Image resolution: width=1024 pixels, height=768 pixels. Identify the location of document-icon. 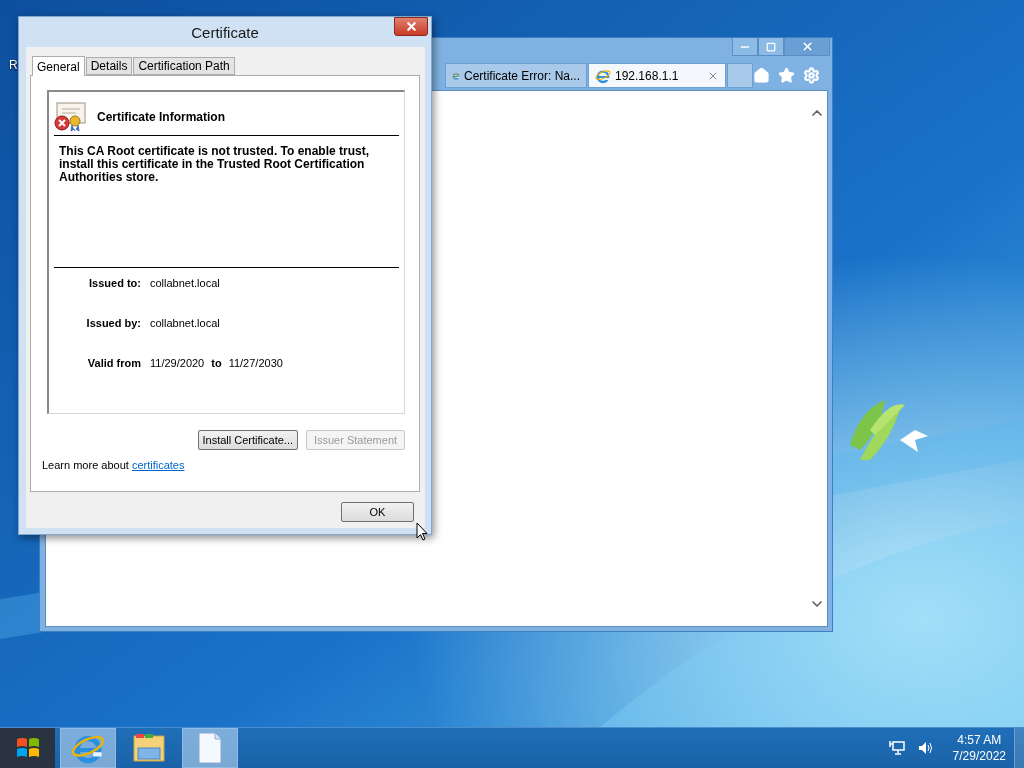
(210, 748).